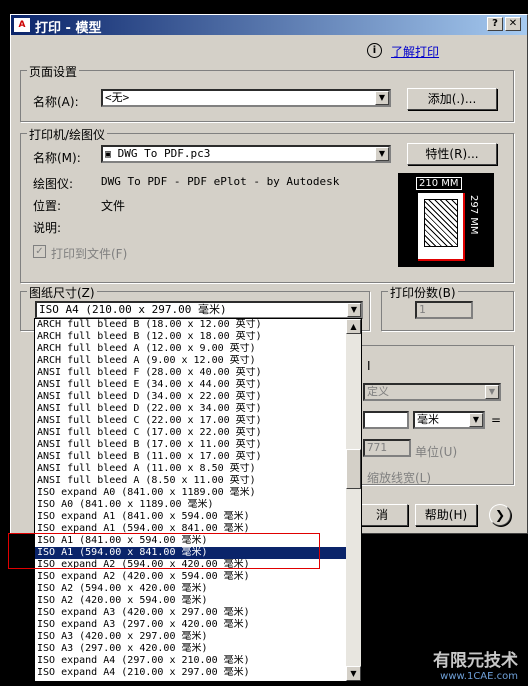 The height and width of the screenshot is (686, 528). What do you see at coordinates (191, 409) in the screenshot?
I see `paper-size-option: ANSI full bleed D (22.00 x 34.00 英寸)` at bounding box center [191, 409].